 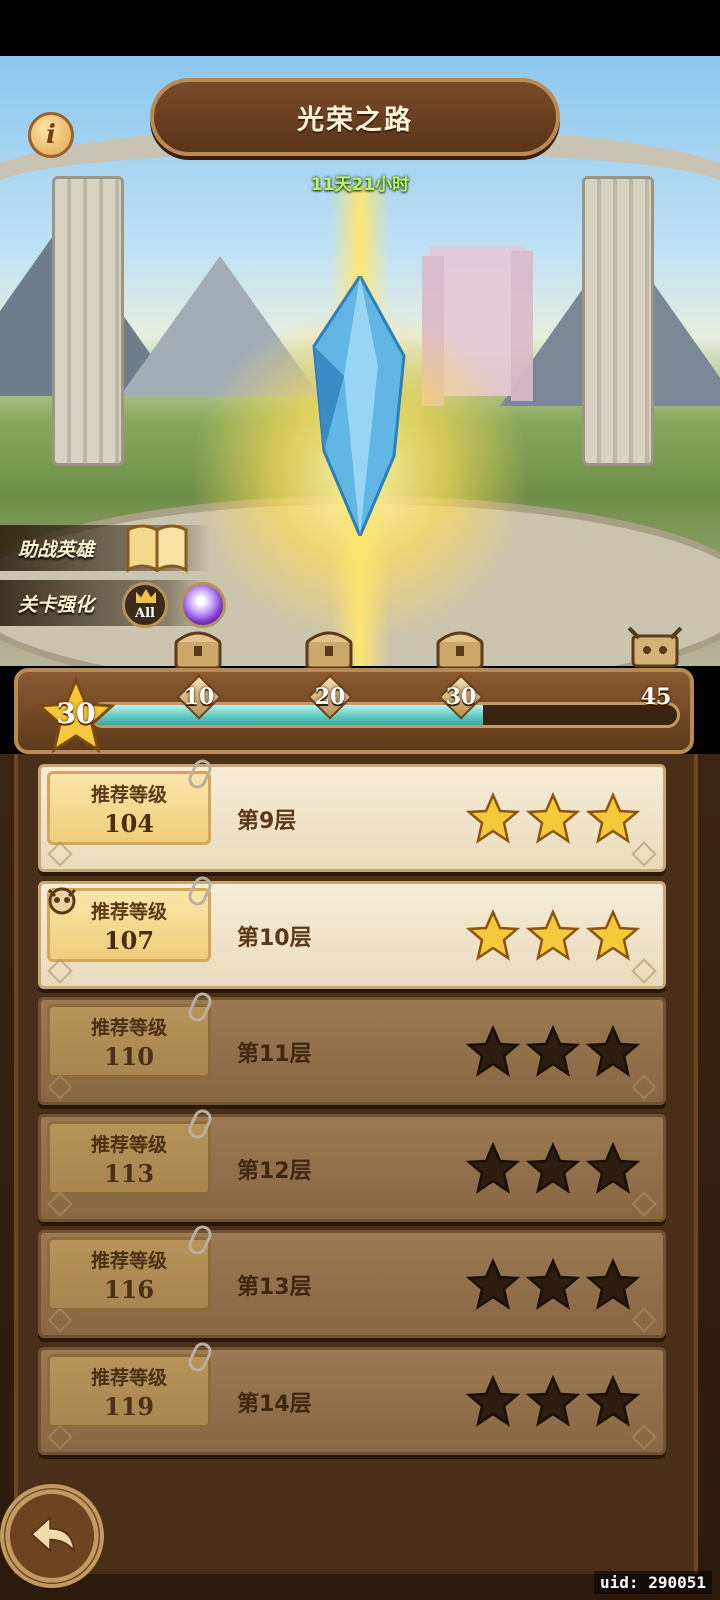 I want to click on star-progress-panel, so click(x=354, y=711).